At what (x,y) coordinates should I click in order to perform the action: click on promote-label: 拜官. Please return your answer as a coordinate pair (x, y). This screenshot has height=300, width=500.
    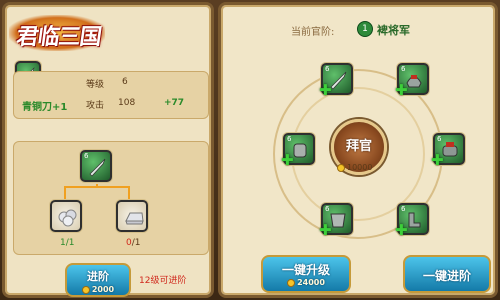
    Looking at the image, I should click on (358, 146).